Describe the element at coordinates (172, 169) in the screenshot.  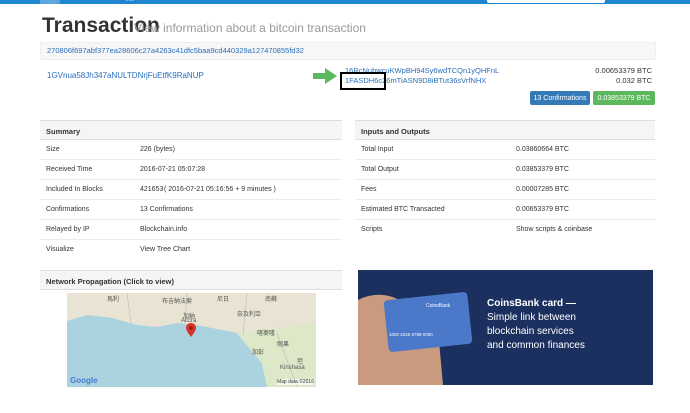
I see `summary-value: 2016-07-21 05:07:28` at that location.